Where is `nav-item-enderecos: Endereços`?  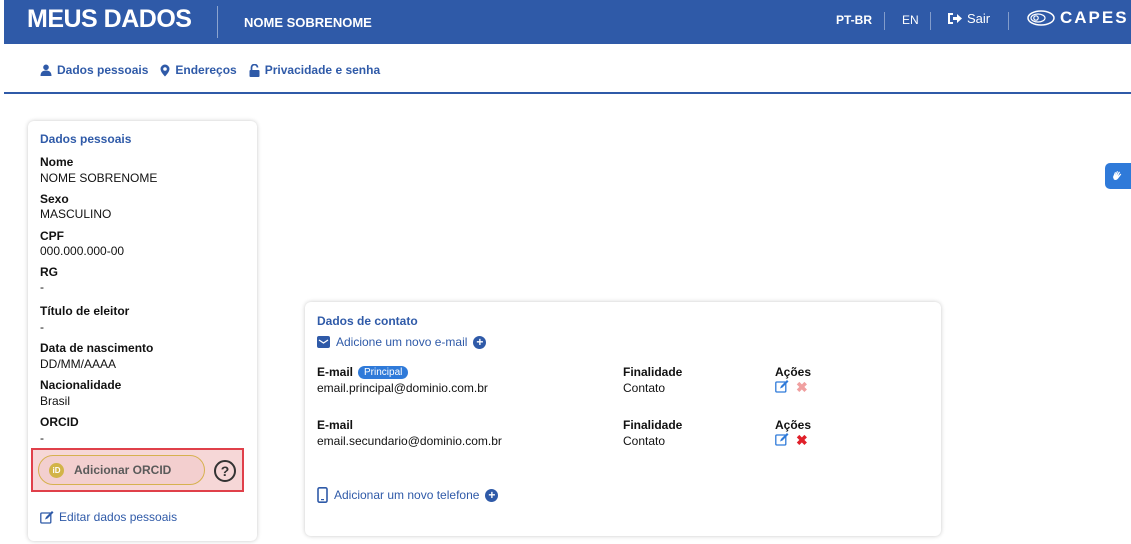
nav-item-enderecos: Endereços is located at coordinates (198, 70).